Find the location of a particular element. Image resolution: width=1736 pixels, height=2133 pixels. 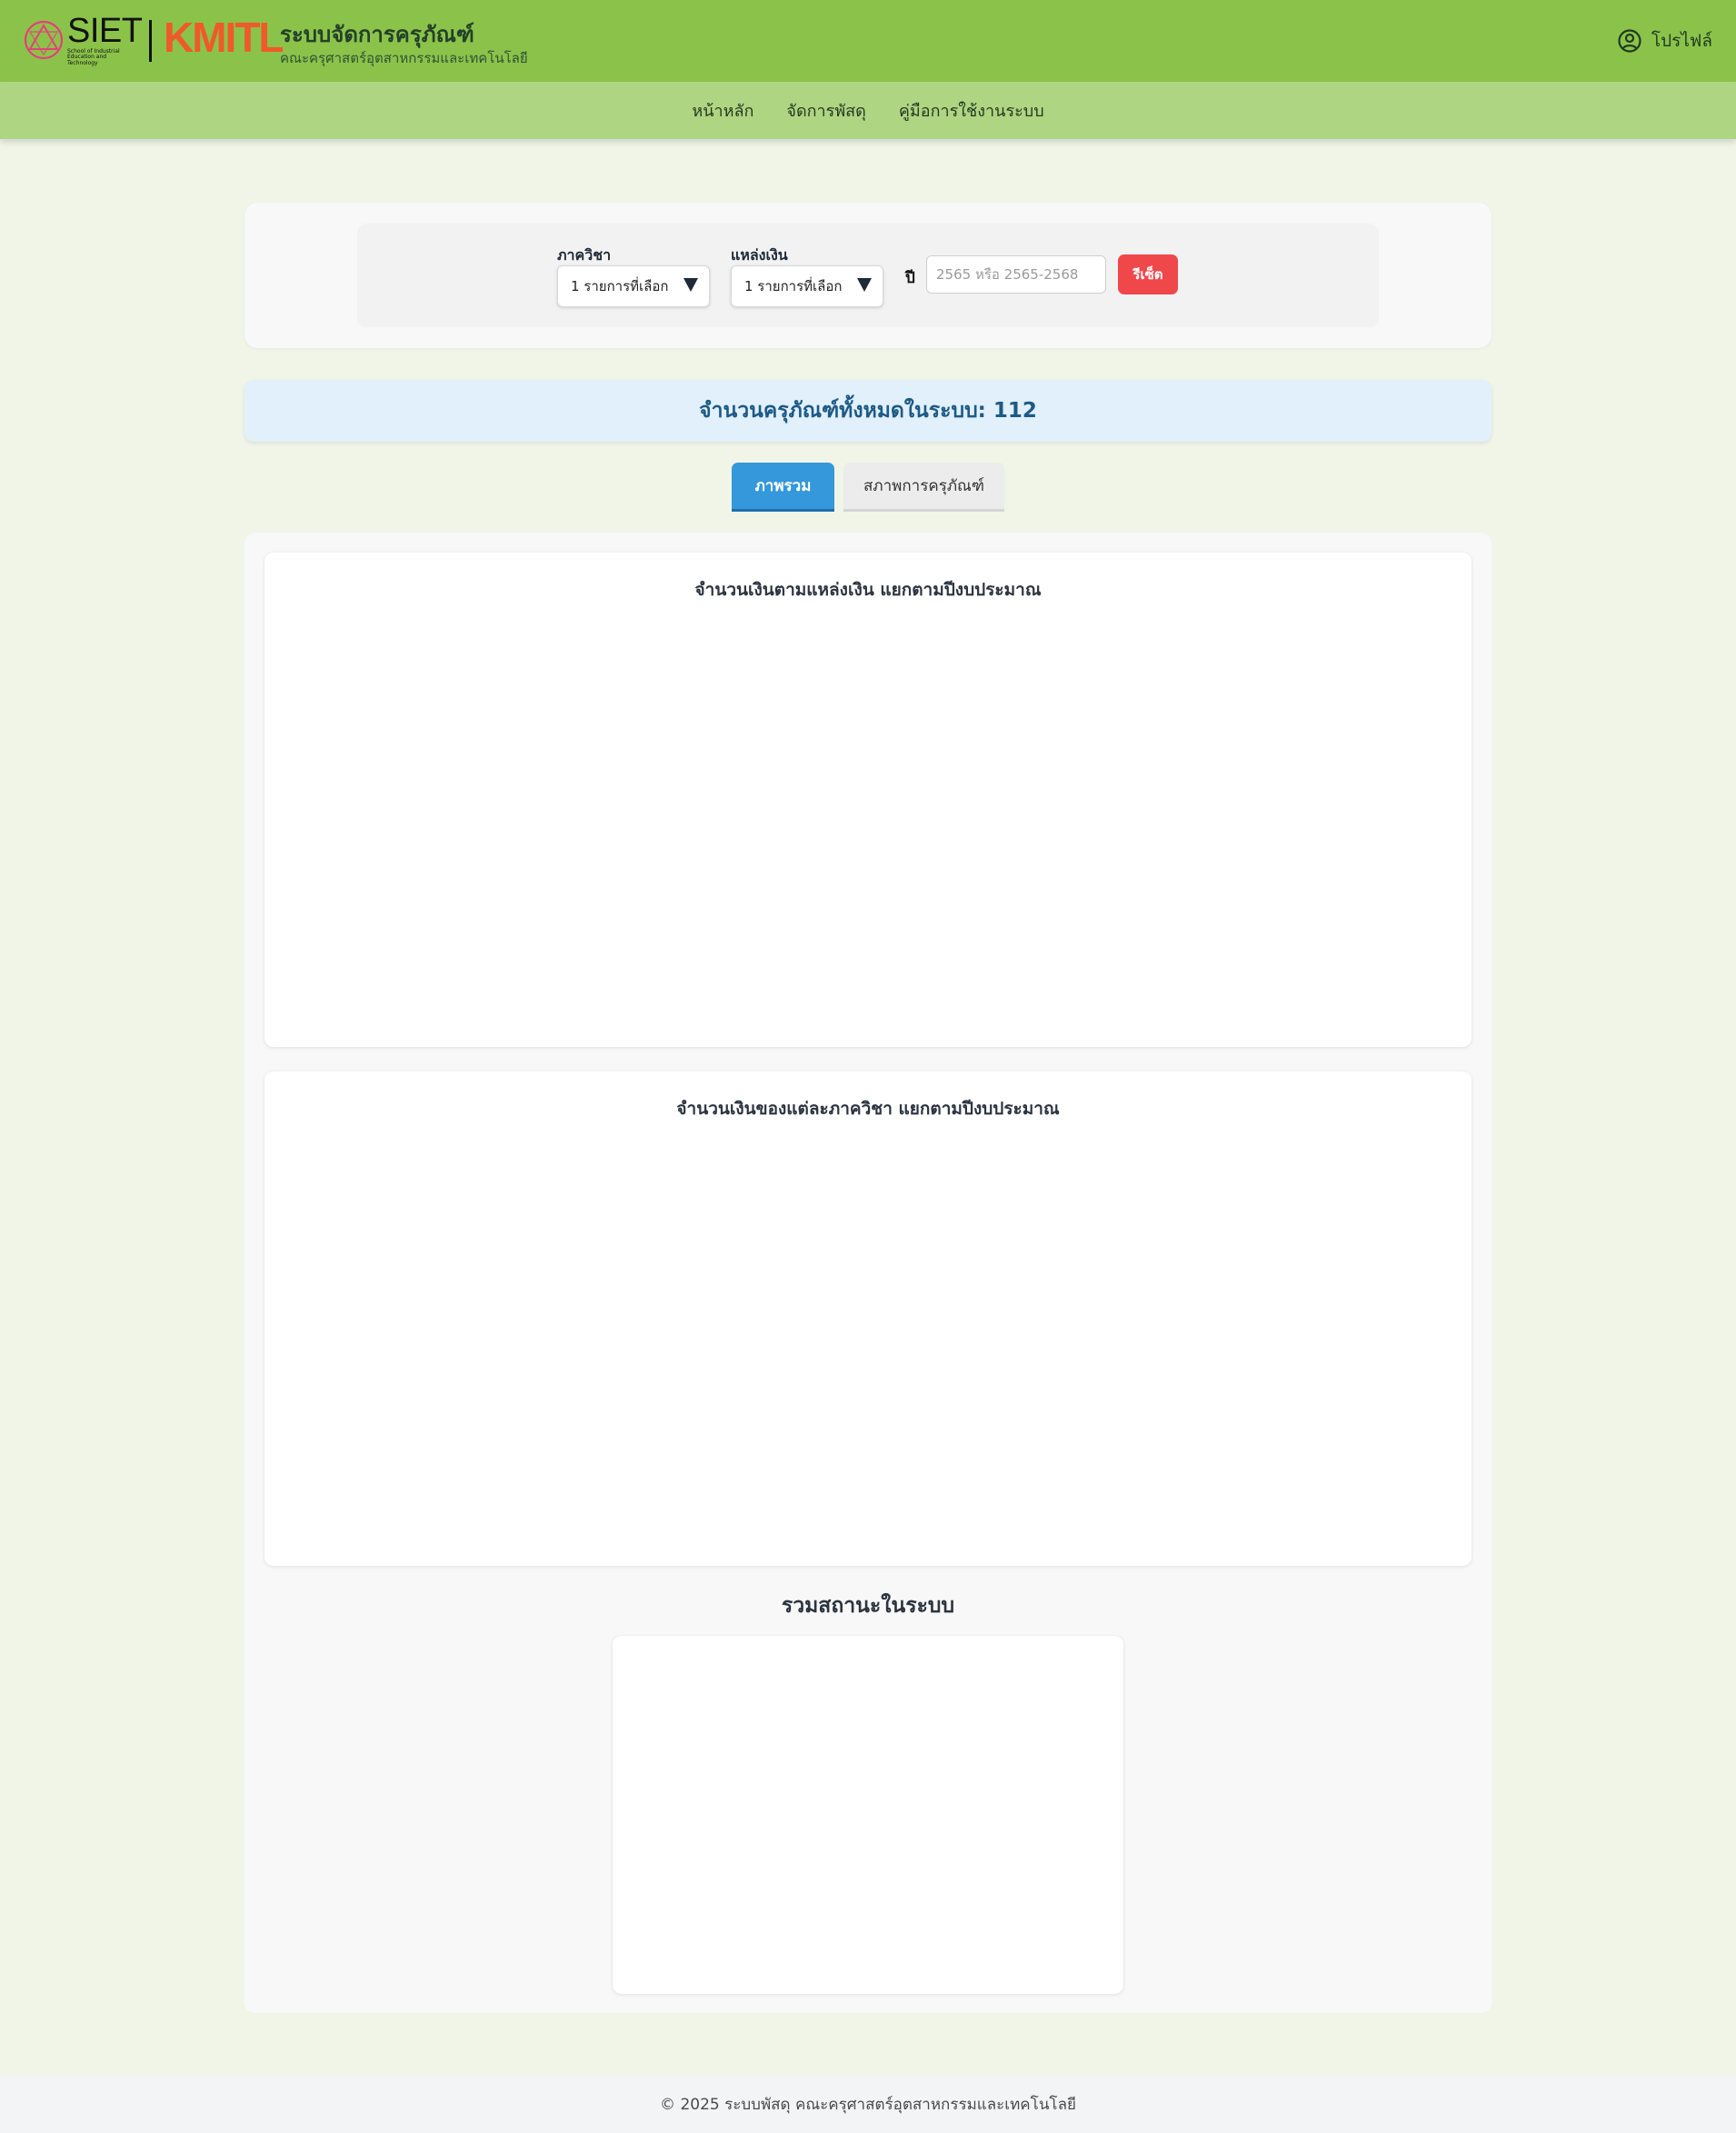

department-select: 1 รายการที่เลือก is located at coordinates (633, 286).